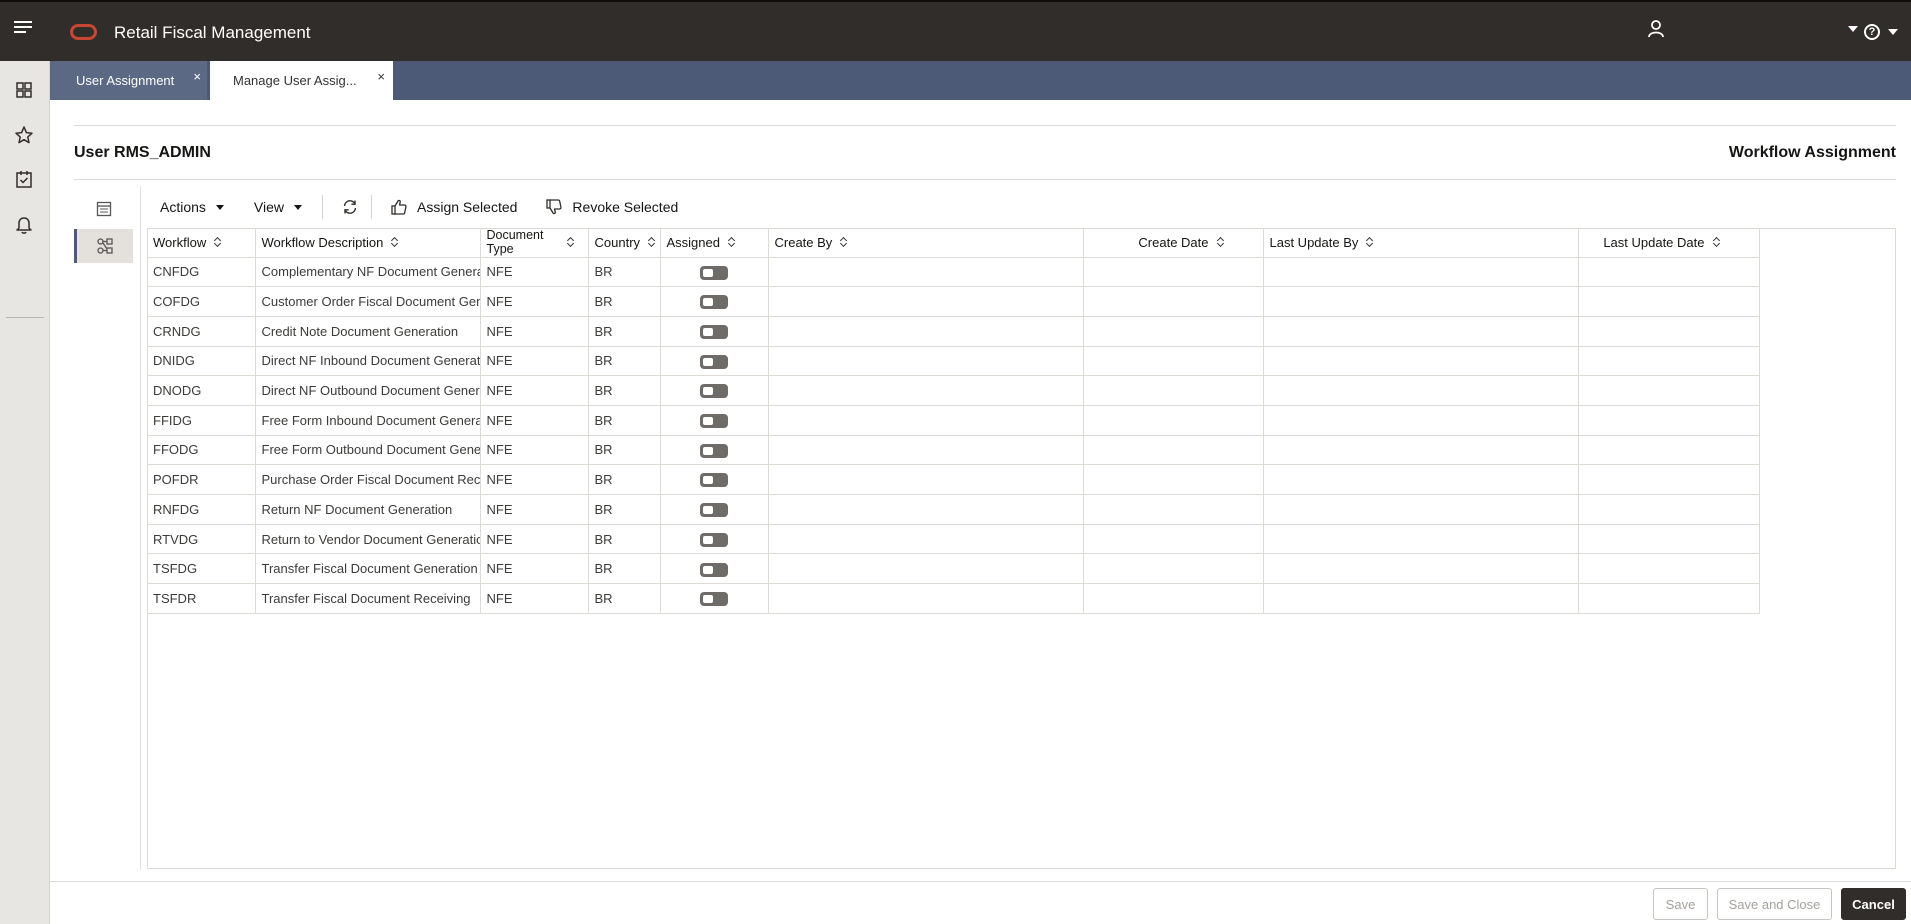 The image size is (1911, 924). I want to click on column-header-create-date: Create Date, so click(1173, 243).